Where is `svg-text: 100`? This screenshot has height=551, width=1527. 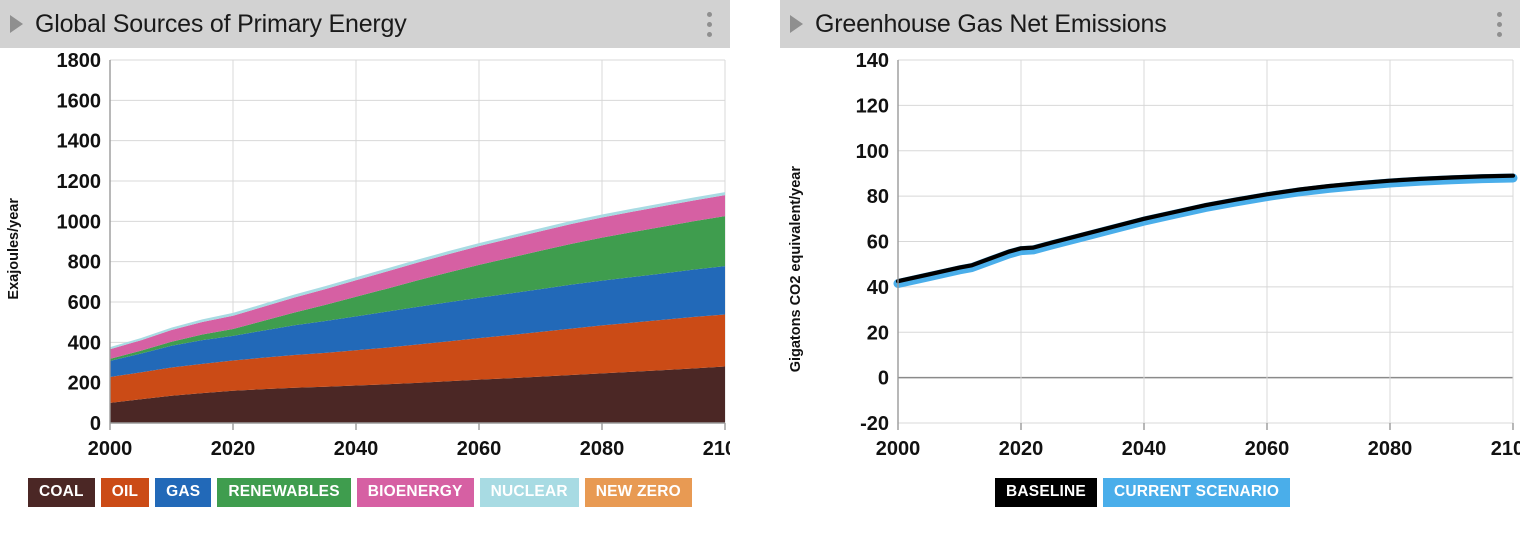 svg-text: 100 is located at coordinates (872, 152).